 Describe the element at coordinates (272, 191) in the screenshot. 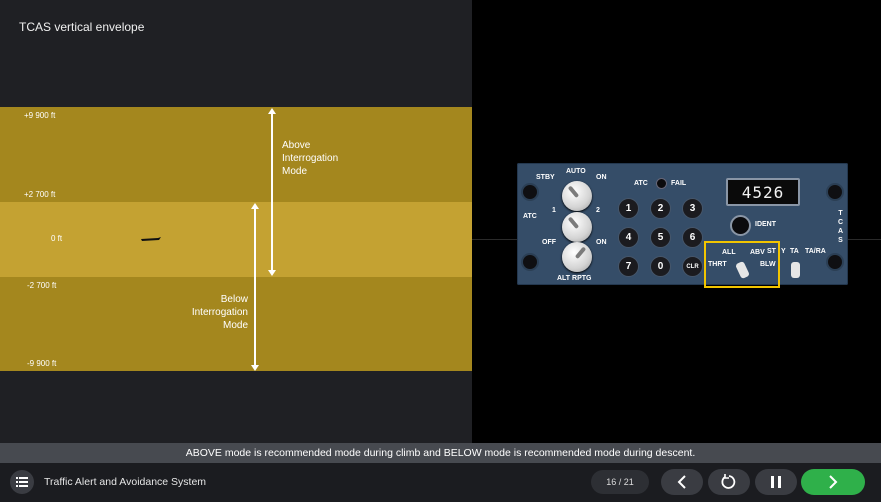

I see `above-range-arrow` at that location.